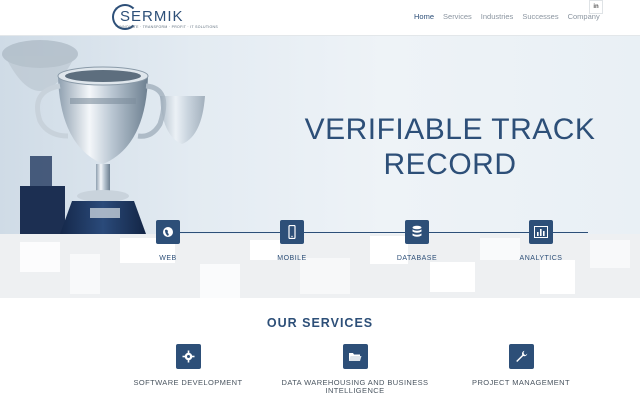 The height and width of the screenshot is (400, 640). I want to click on feature-mobile-label: MOBILE, so click(292, 258).